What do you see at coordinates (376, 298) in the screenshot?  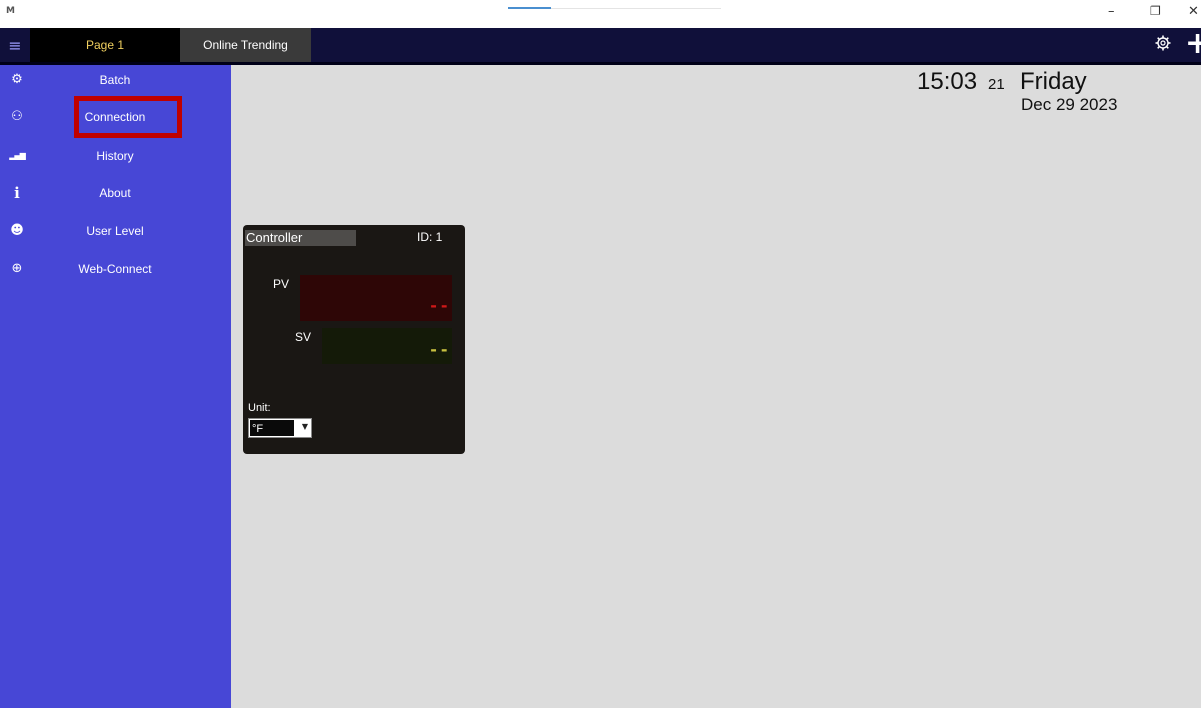 I see `pv-display: --` at bounding box center [376, 298].